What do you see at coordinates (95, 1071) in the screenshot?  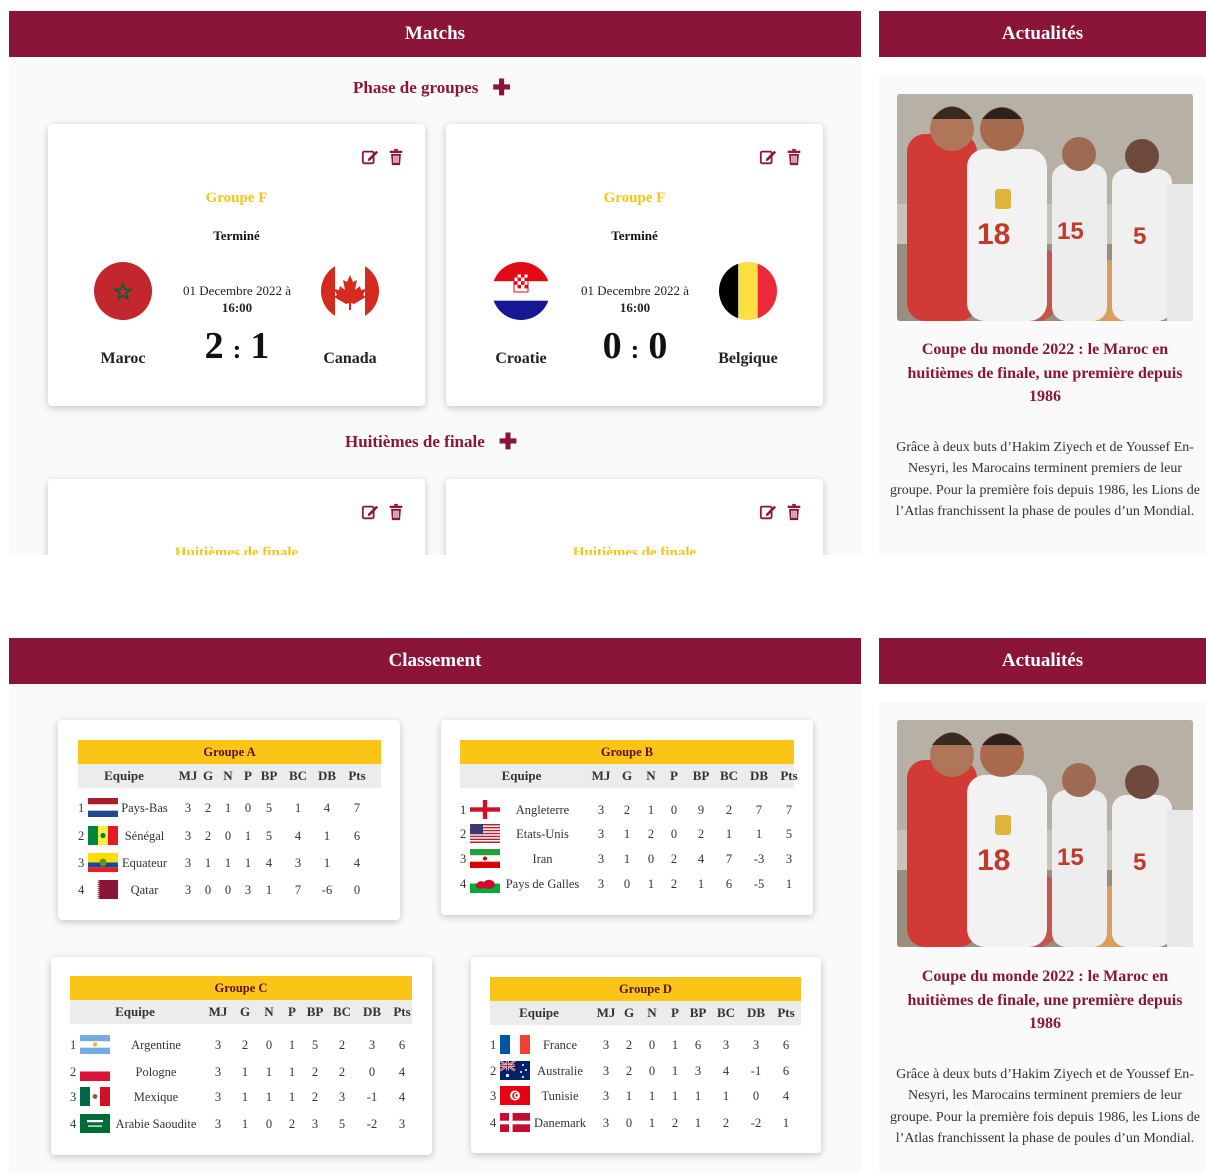 I see `pl-flag-icon` at bounding box center [95, 1071].